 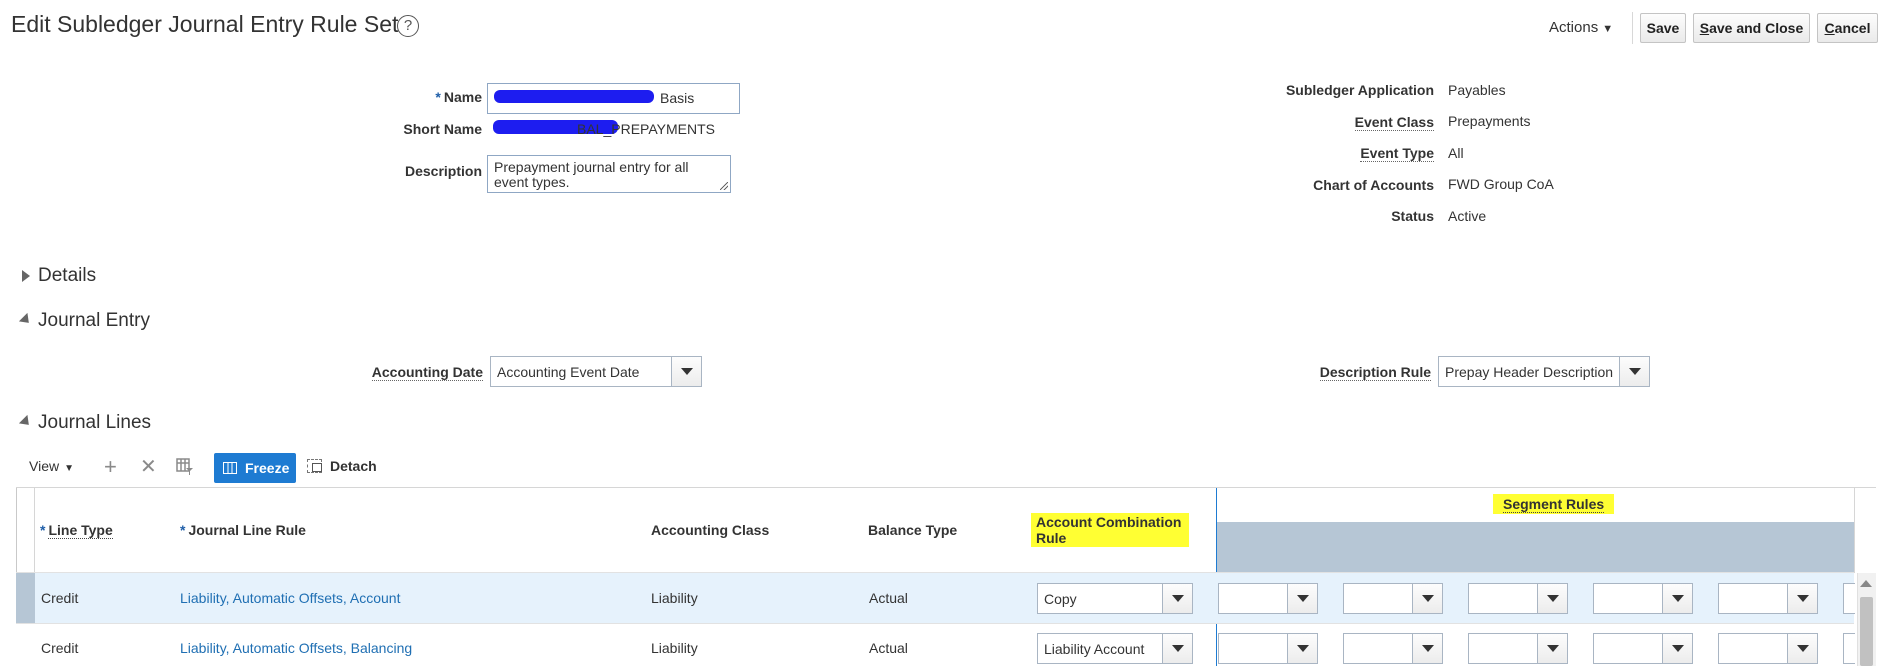 What do you see at coordinates (458, 97) in the screenshot?
I see `name-label: * Name` at bounding box center [458, 97].